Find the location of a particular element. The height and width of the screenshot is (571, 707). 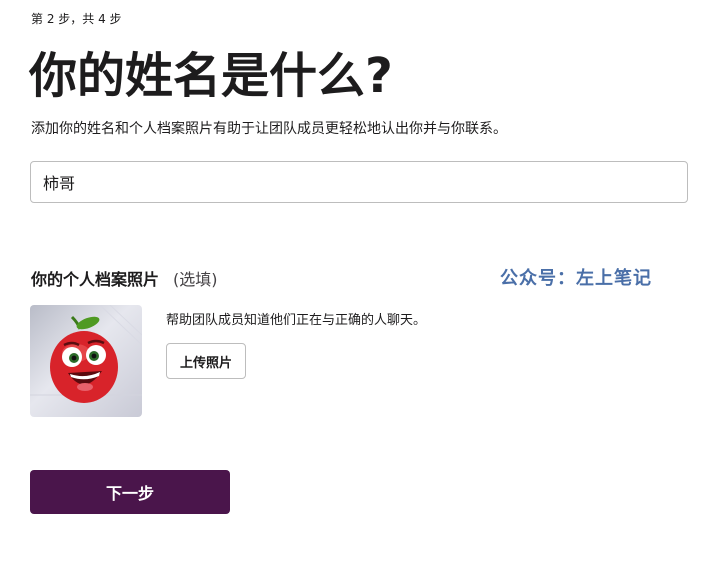

upload-photo-button: 上传照片 is located at coordinates (206, 361).